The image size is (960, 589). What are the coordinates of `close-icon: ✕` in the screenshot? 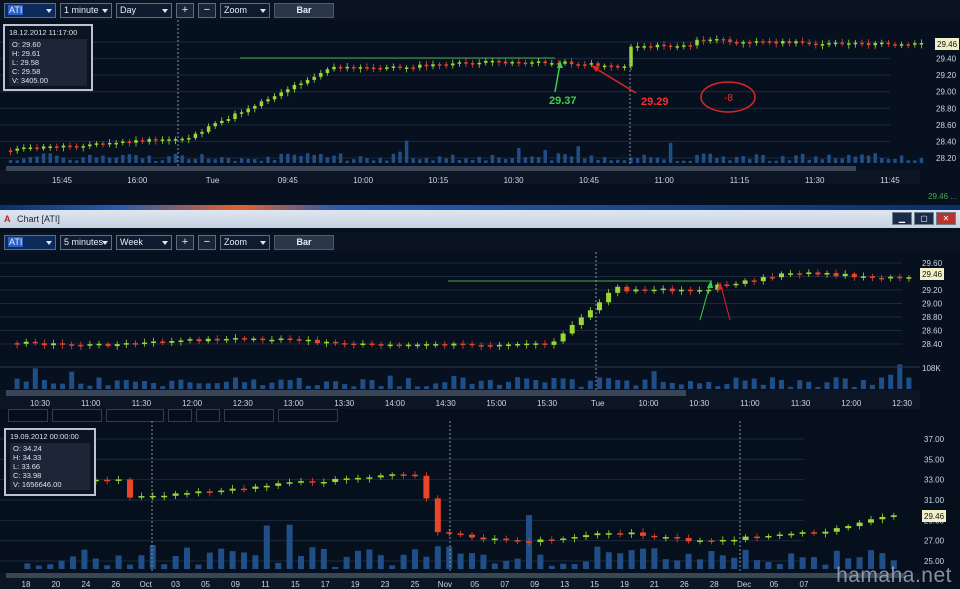 It's located at (946, 218).